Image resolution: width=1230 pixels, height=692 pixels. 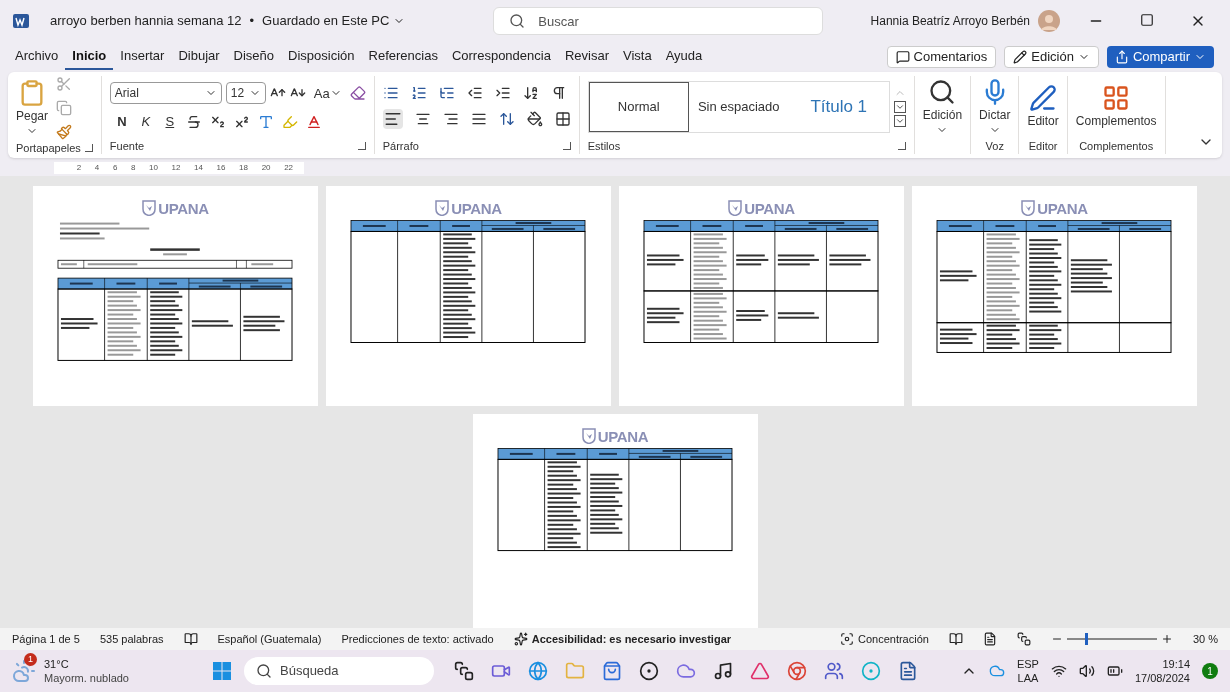 What do you see at coordinates (145, 122) in the screenshot?
I see `italic-button: K` at bounding box center [145, 122].